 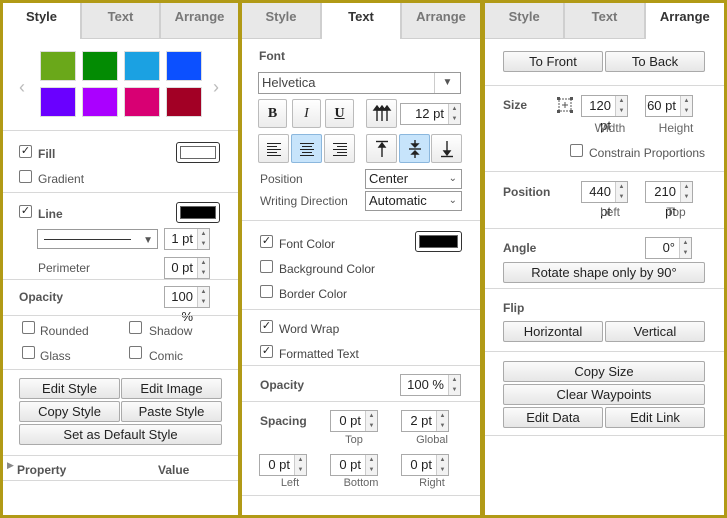 What do you see at coordinates (120, 434) in the screenshot?
I see `set-default-style-button: Set as Default Style` at bounding box center [120, 434].